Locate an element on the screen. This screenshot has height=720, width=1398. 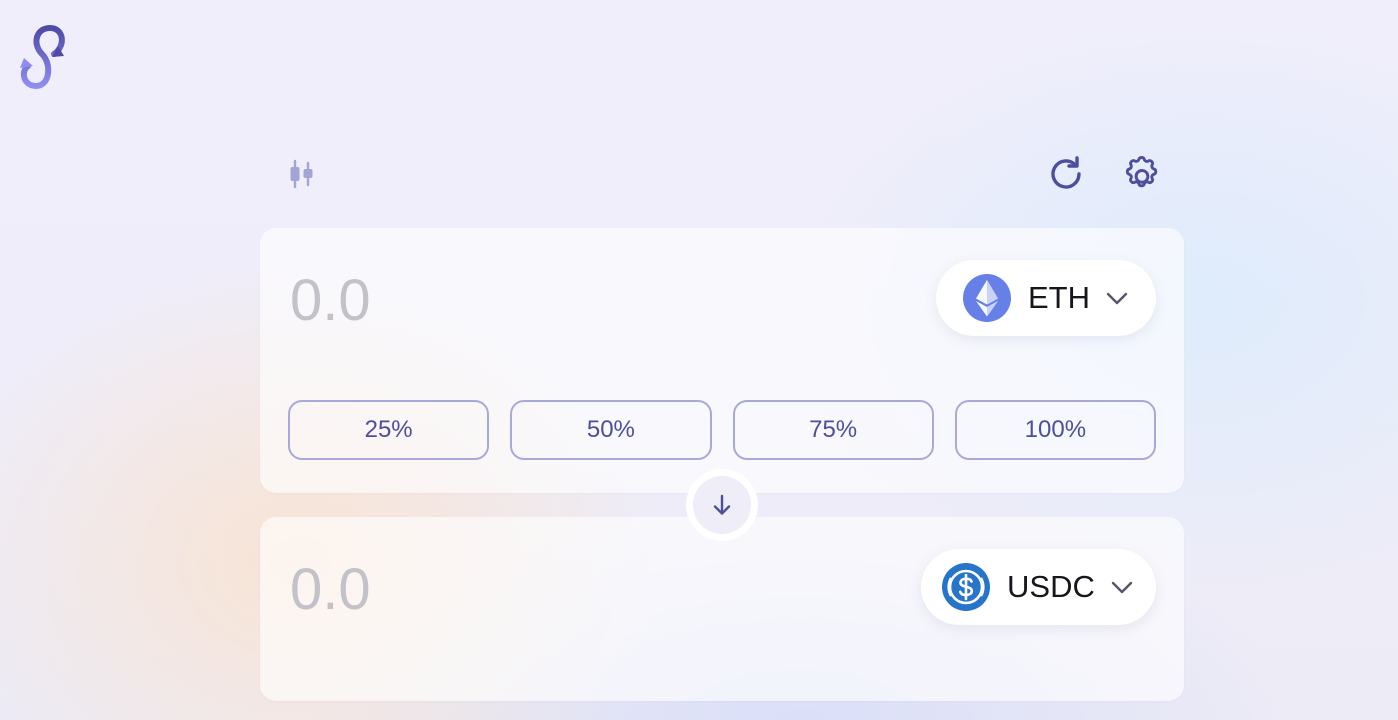
percent-75-button: 75% is located at coordinates (833, 430).